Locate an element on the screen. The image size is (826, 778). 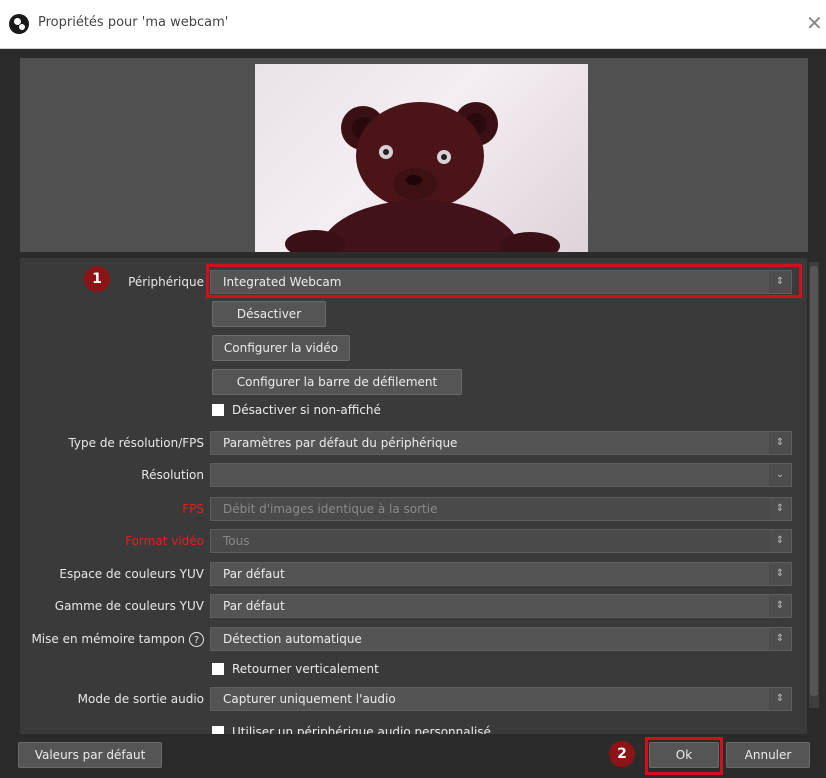
scrollbar is located at coordinates (814, 485).